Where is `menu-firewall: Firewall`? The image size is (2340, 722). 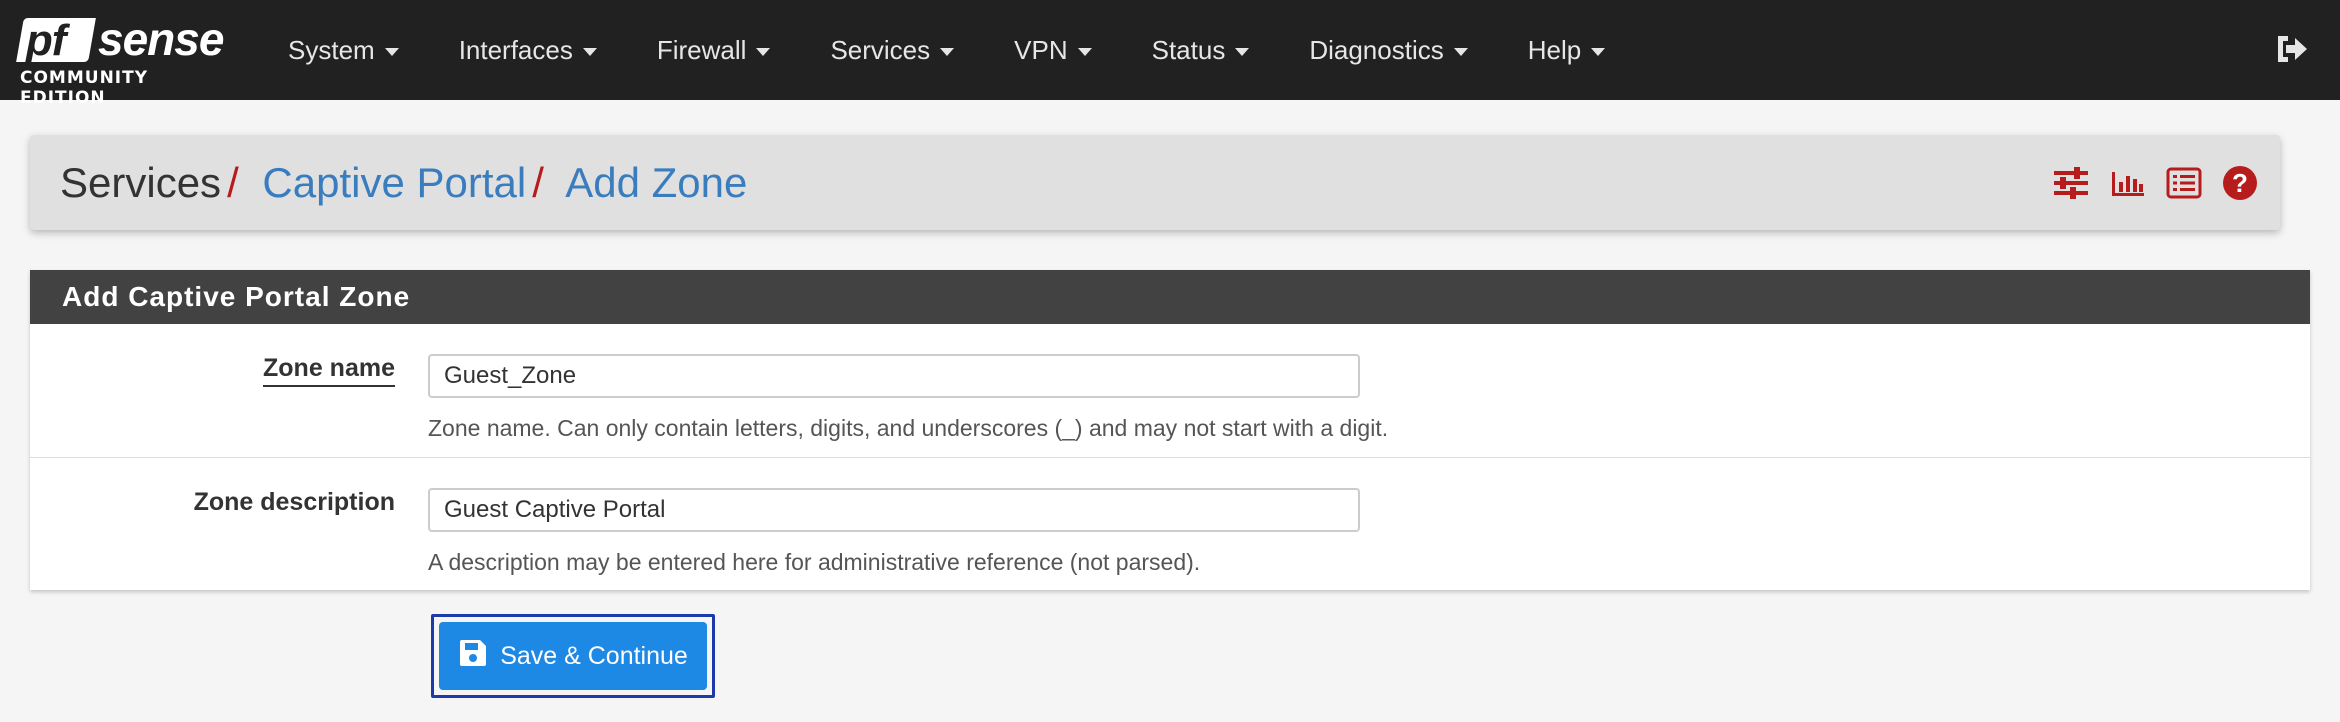 menu-firewall: Firewall is located at coordinates (714, 50).